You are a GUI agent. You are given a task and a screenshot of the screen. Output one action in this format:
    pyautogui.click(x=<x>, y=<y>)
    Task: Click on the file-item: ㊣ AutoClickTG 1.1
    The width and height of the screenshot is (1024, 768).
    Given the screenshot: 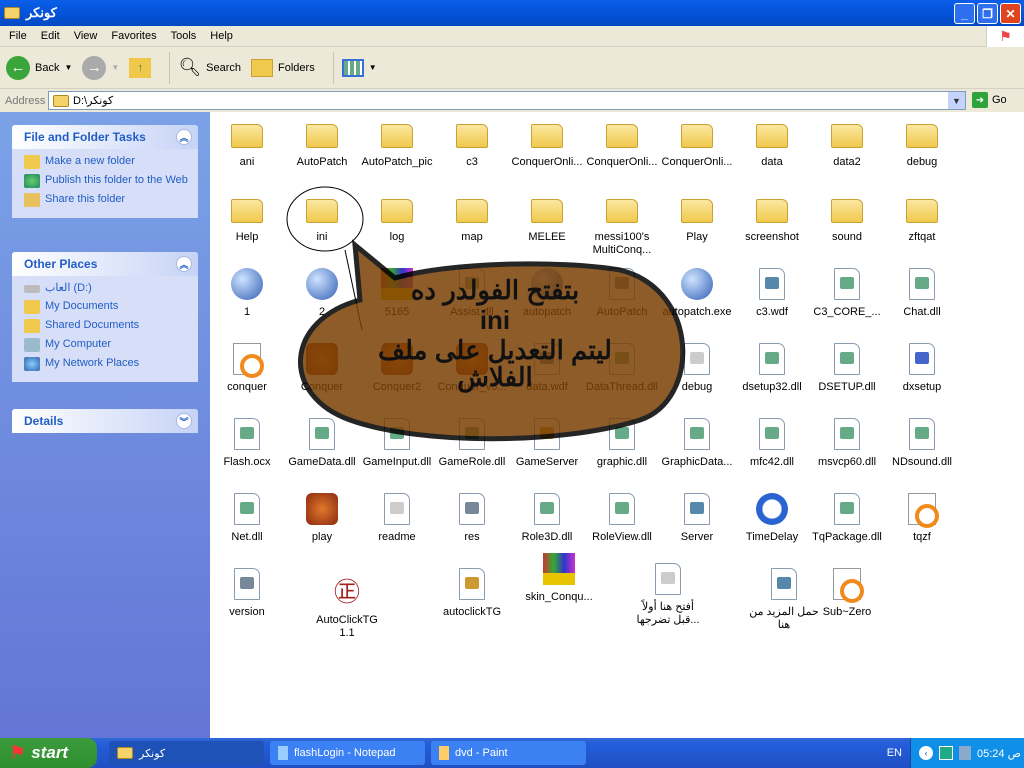 What is the action you would take?
    pyautogui.click(x=347, y=608)
    